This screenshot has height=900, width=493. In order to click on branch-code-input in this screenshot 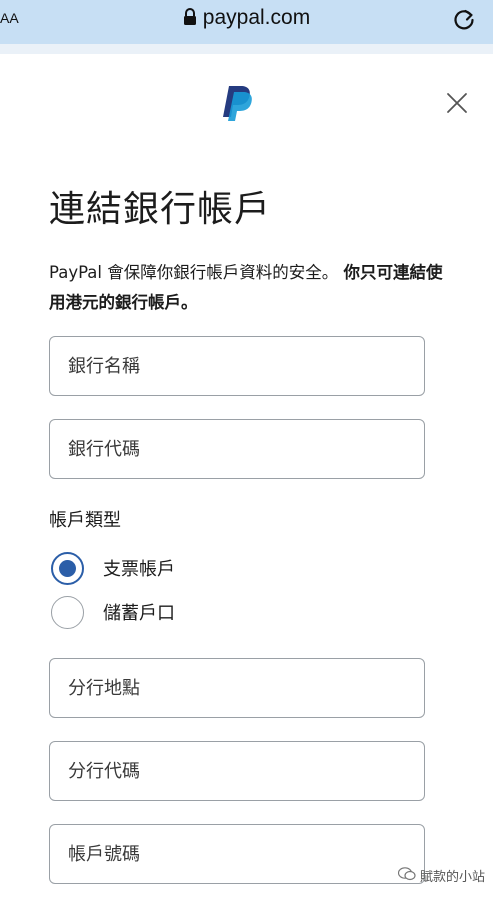, I will do `click(237, 771)`.